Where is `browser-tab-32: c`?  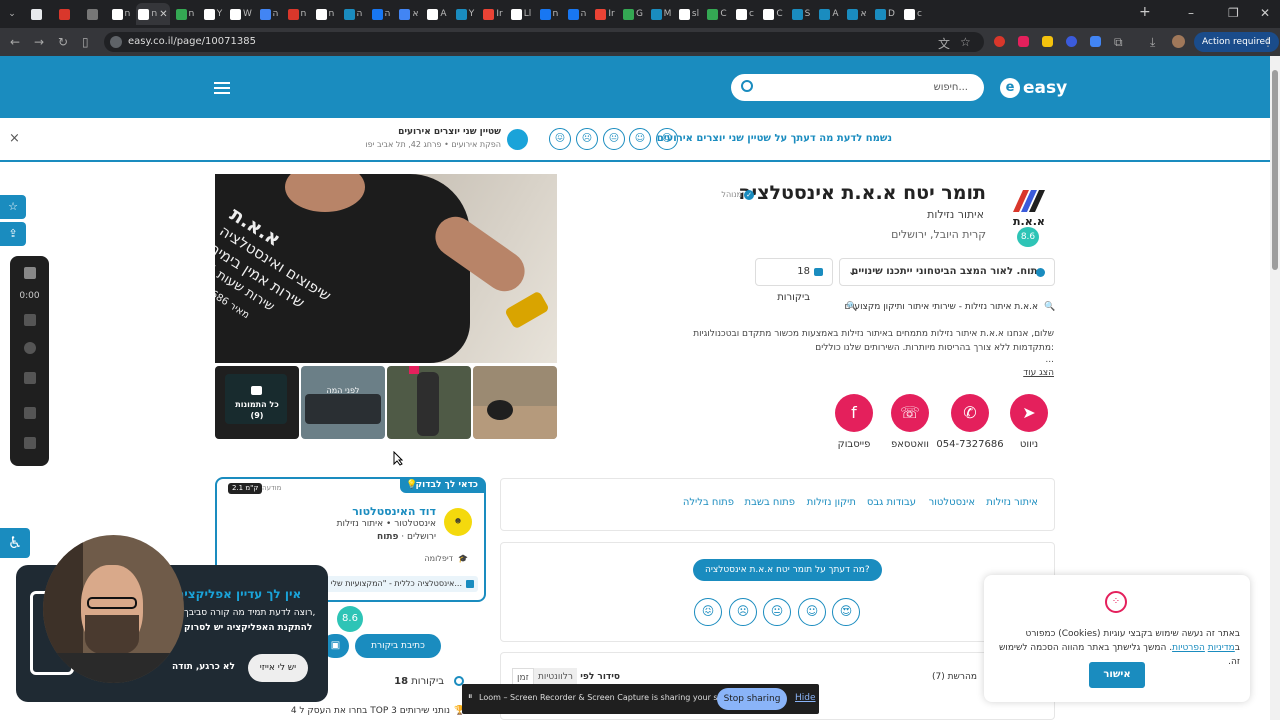
browser-tab-32: c is located at coordinates (913, 14).